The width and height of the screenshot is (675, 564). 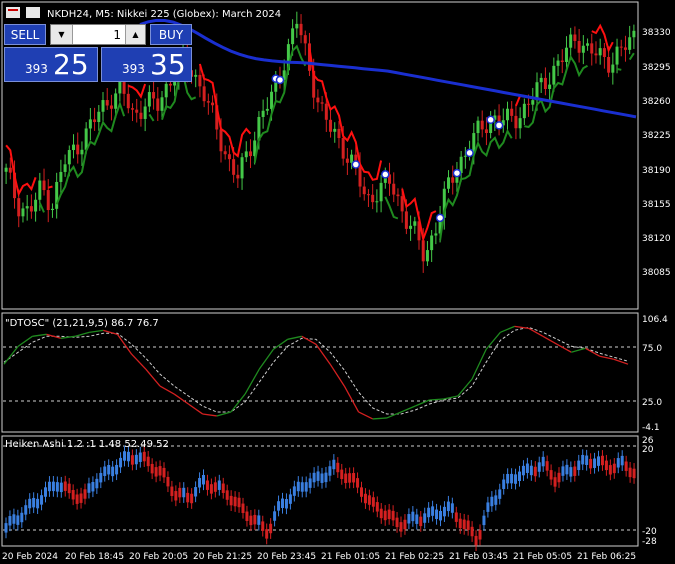 What do you see at coordinates (648, 450) in the screenshot?
I see `ha-tick-1: 20` at bounding box center [648, 450].